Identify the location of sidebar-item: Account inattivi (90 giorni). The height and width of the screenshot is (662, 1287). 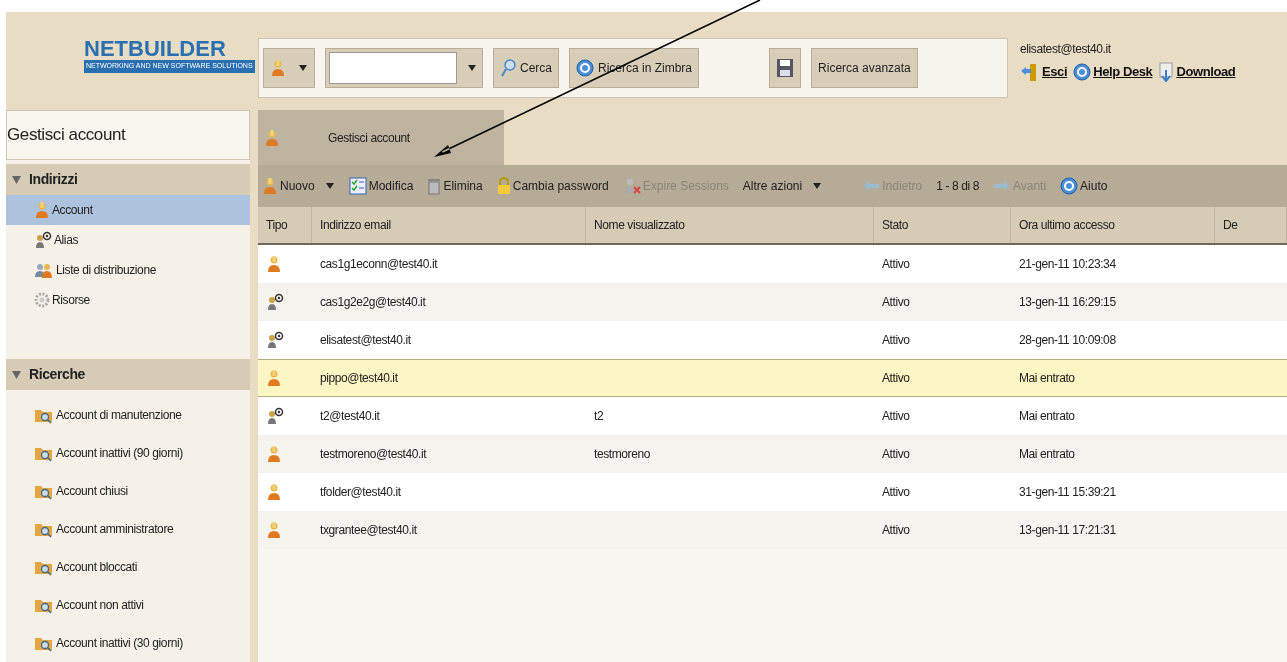
(128, 453).